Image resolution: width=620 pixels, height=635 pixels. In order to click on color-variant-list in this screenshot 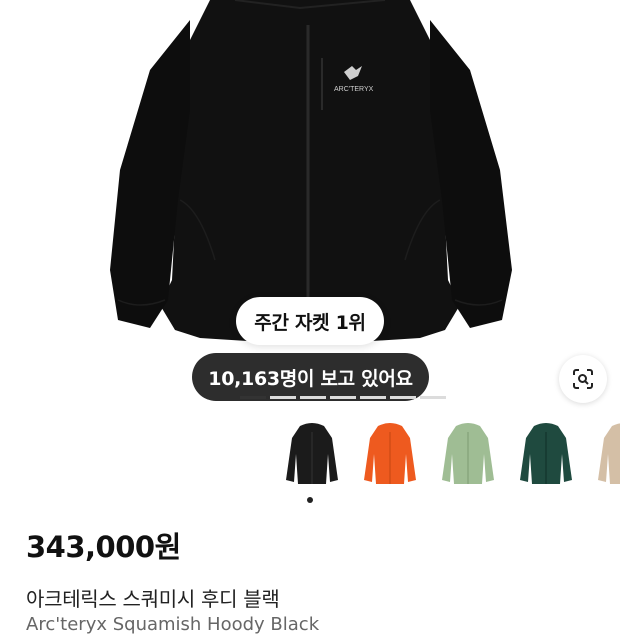, I will do `click(451, 457)`.